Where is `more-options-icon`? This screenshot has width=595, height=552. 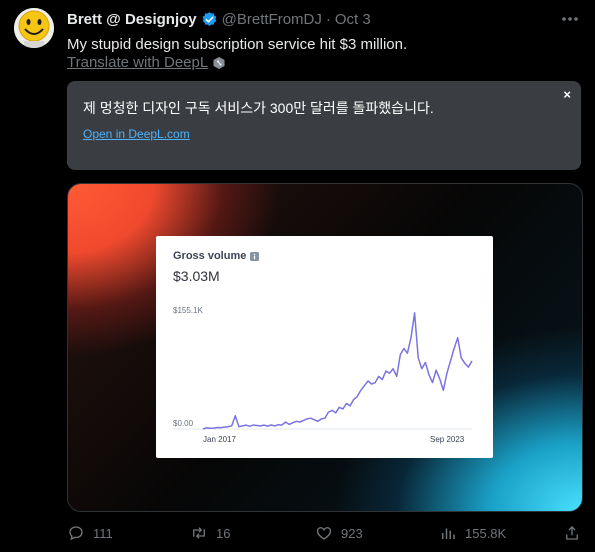
more-options-icon is located at coordinates (570, 19).